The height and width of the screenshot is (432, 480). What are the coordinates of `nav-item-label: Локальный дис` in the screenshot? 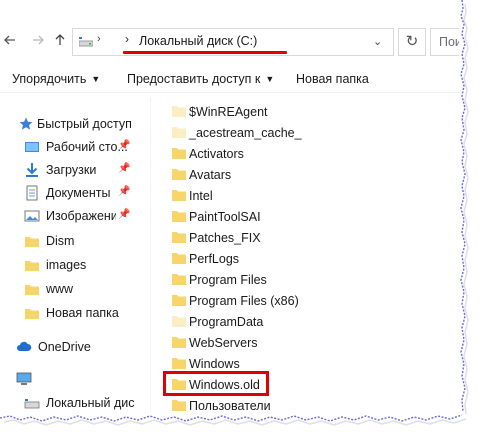 It's located at (90, 403).